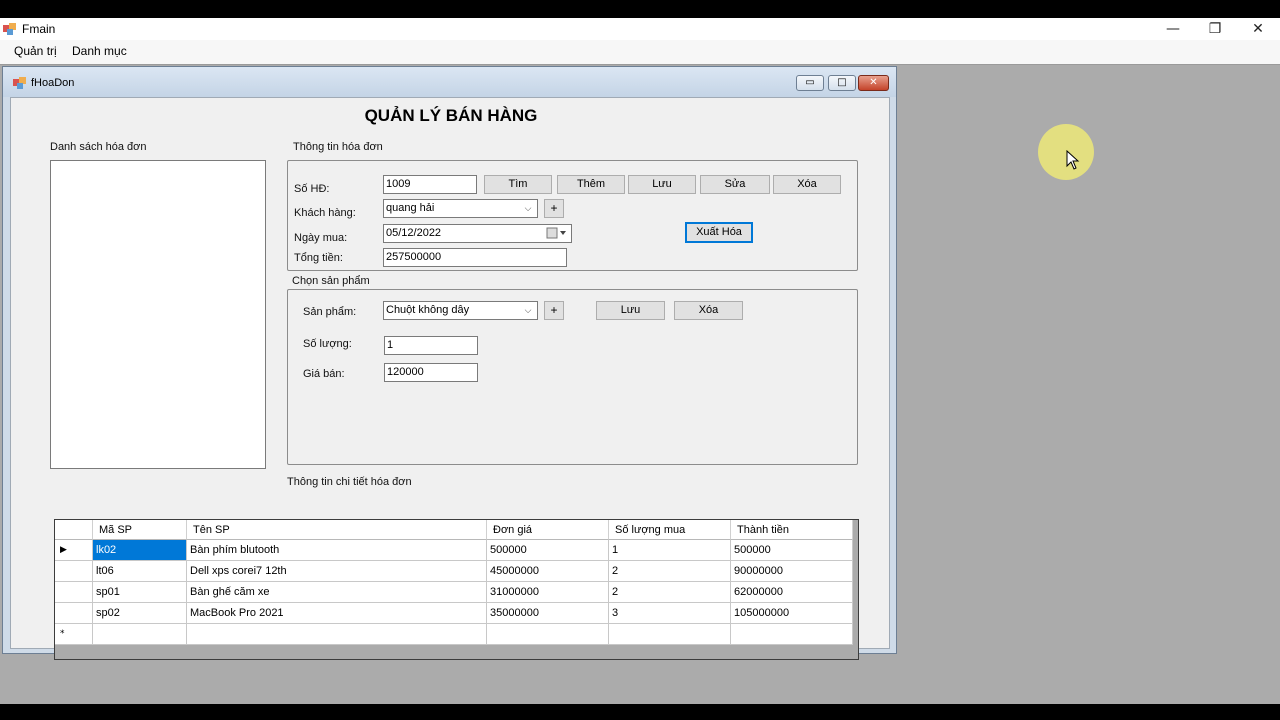  Describe the element at coordinates (792, 550) in the screenshot. I see `table-cell-thanh-tien: 500000` at that location.